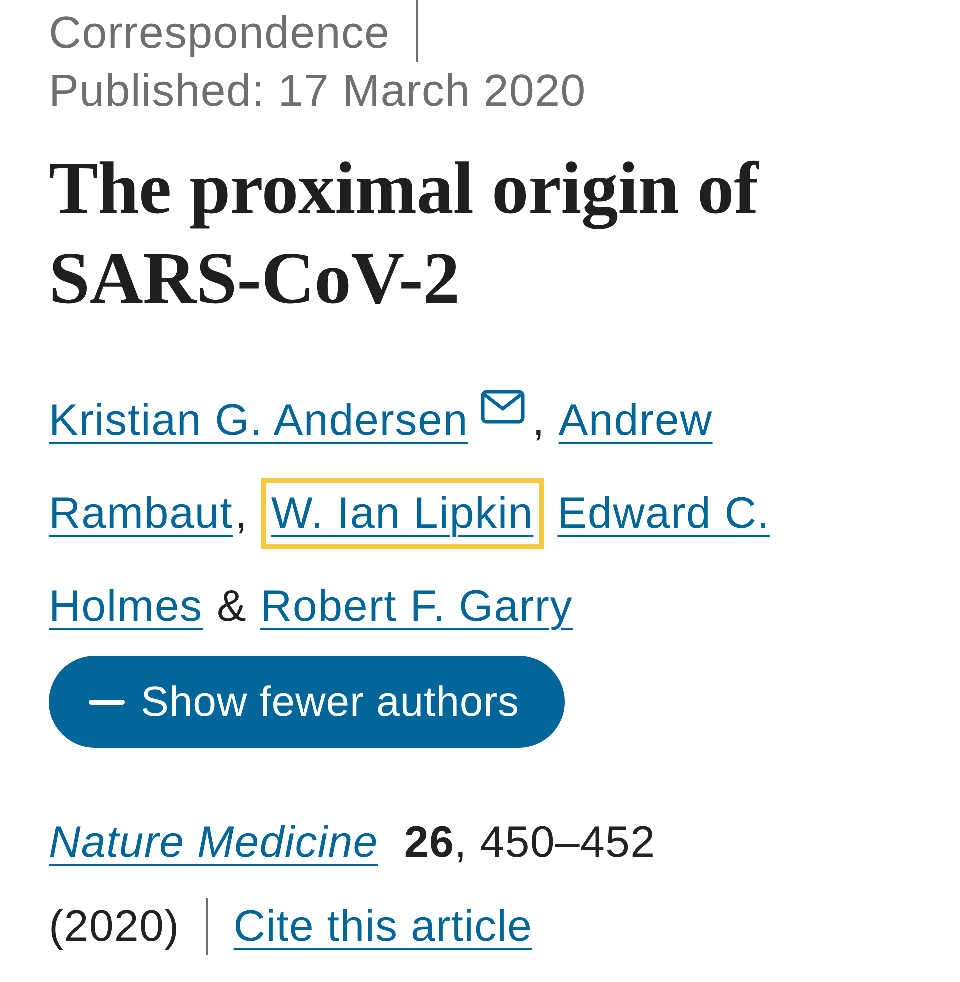  What do you see at coordinates (635, 420) in the screenshot?
I see `author-link: Andrew` at bounding box center [635, 420].